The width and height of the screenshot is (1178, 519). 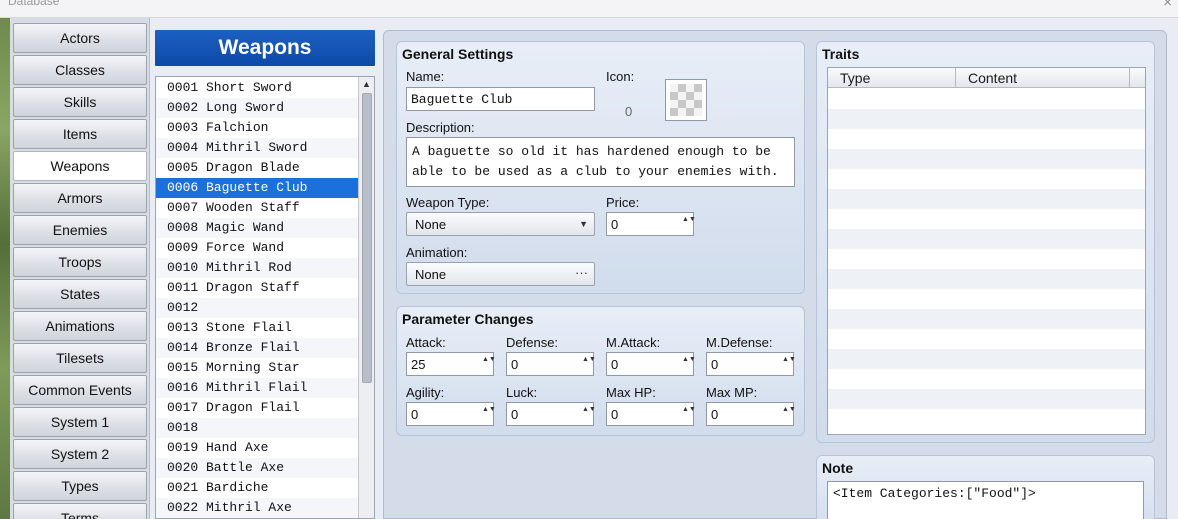 I want to click on category-types: Types, so click(x=80, y=486).